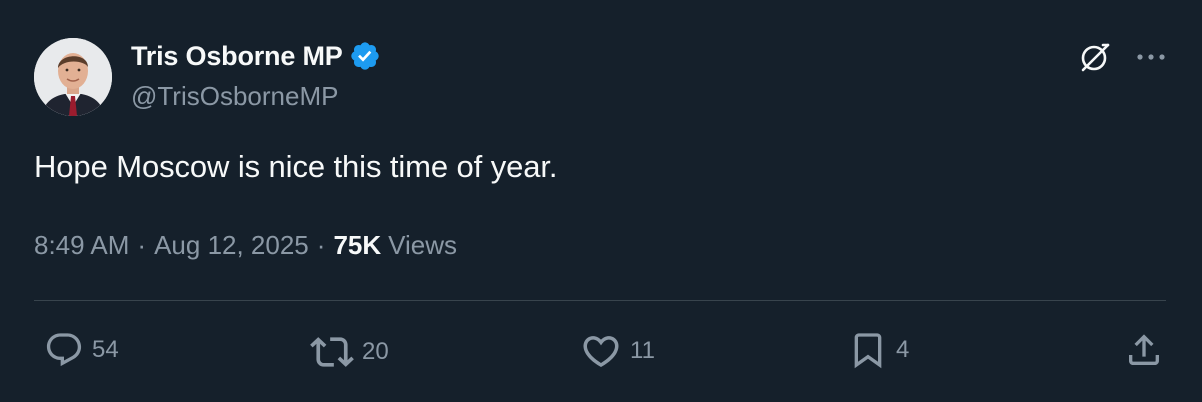 The width and height of the screenshot is (1202, 402). I want to click on author-name-row: Tris Osborne MP, so click(256, 56).